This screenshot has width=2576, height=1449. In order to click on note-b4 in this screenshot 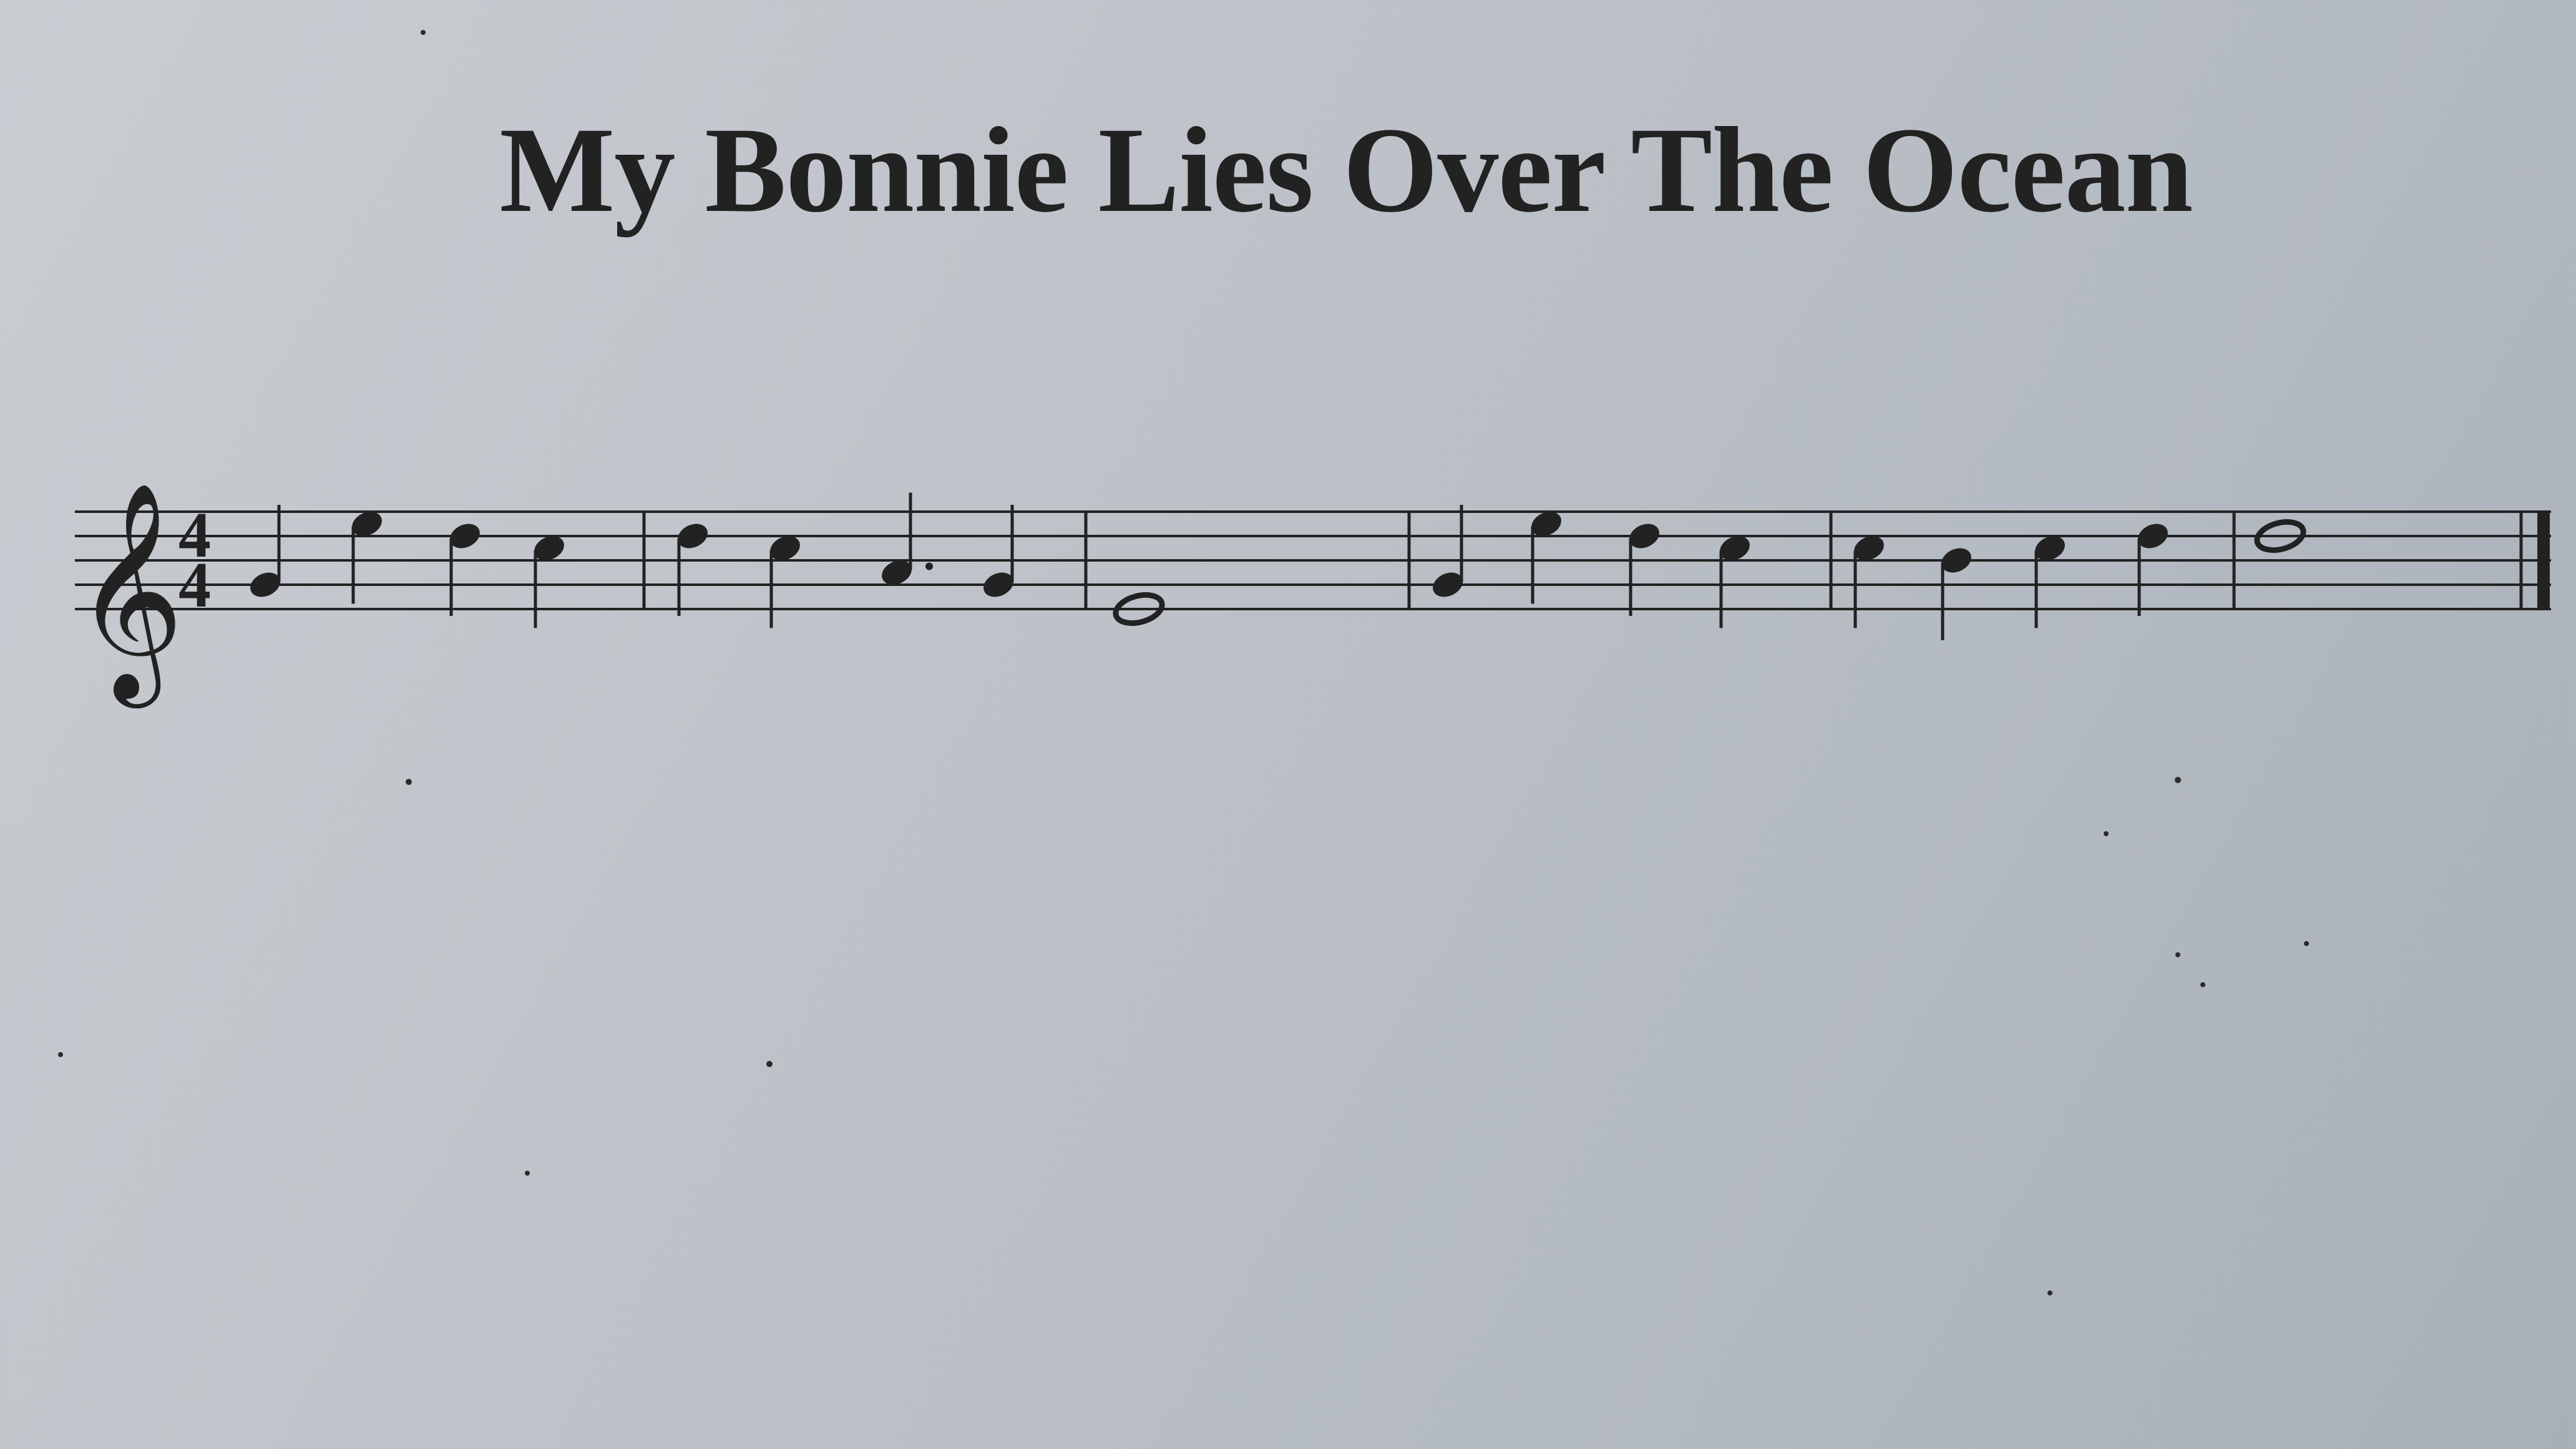, I will do `click(1956, 594)`.